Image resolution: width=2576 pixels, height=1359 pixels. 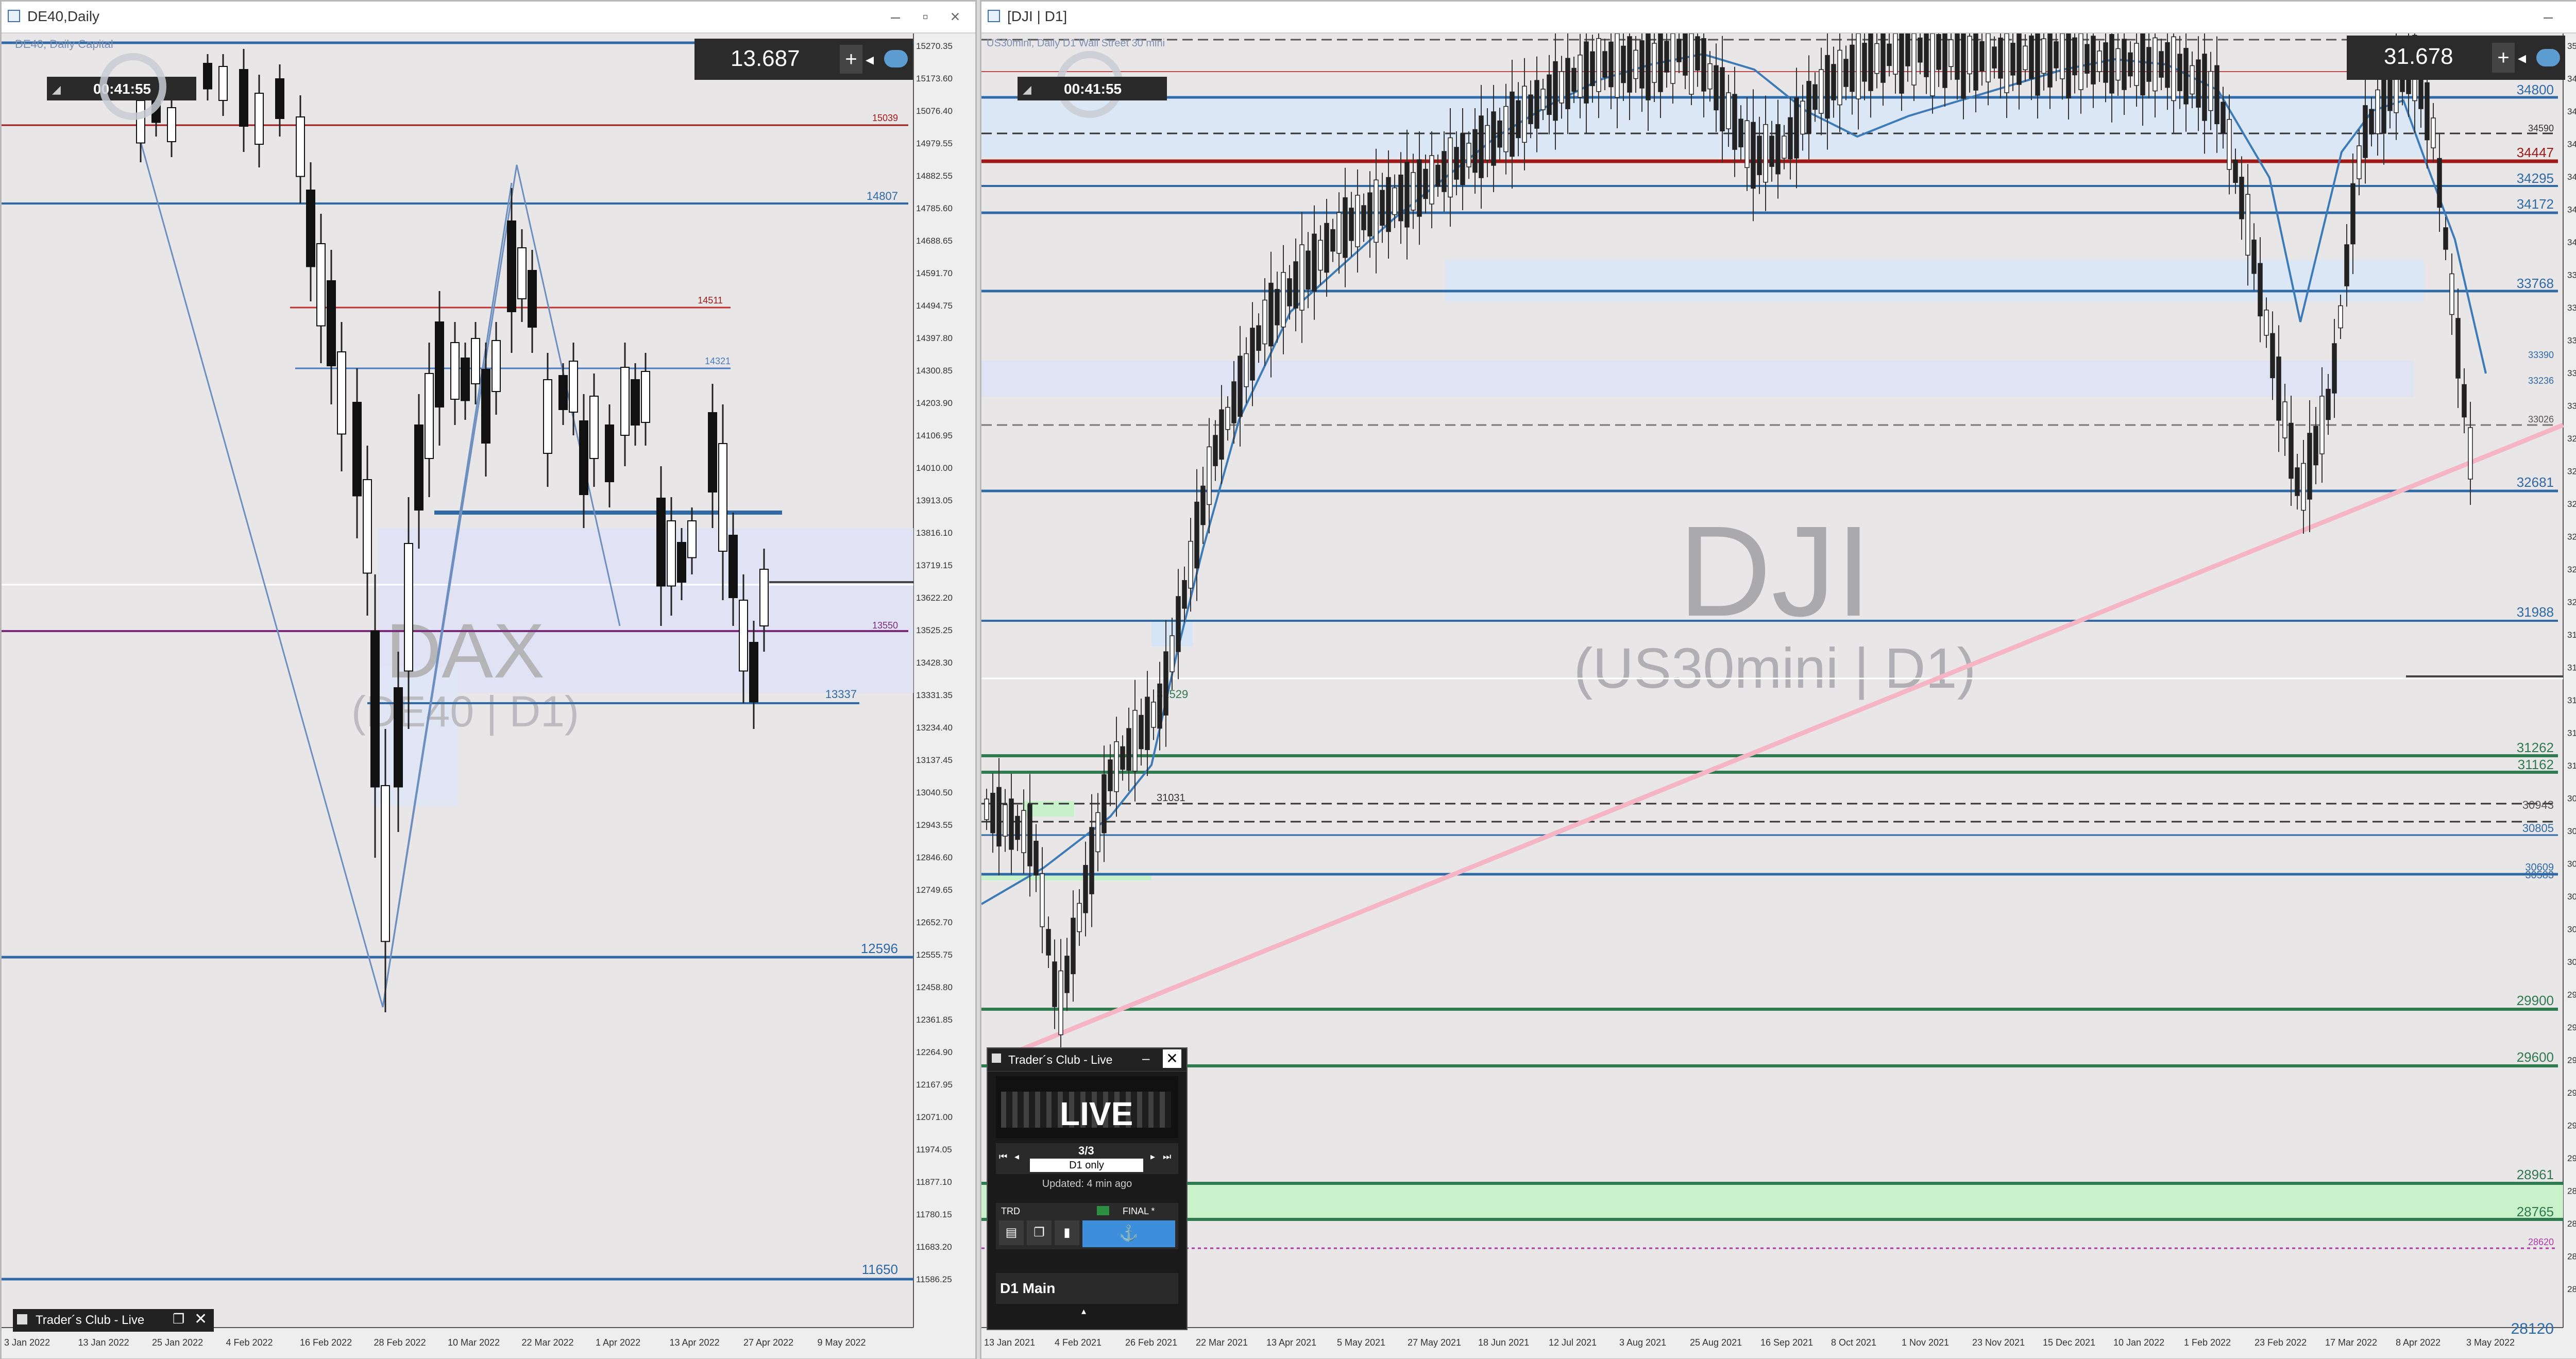 I want to click on date-axis-label: 18 Jun 2021, so click(x=1503, y=1342).